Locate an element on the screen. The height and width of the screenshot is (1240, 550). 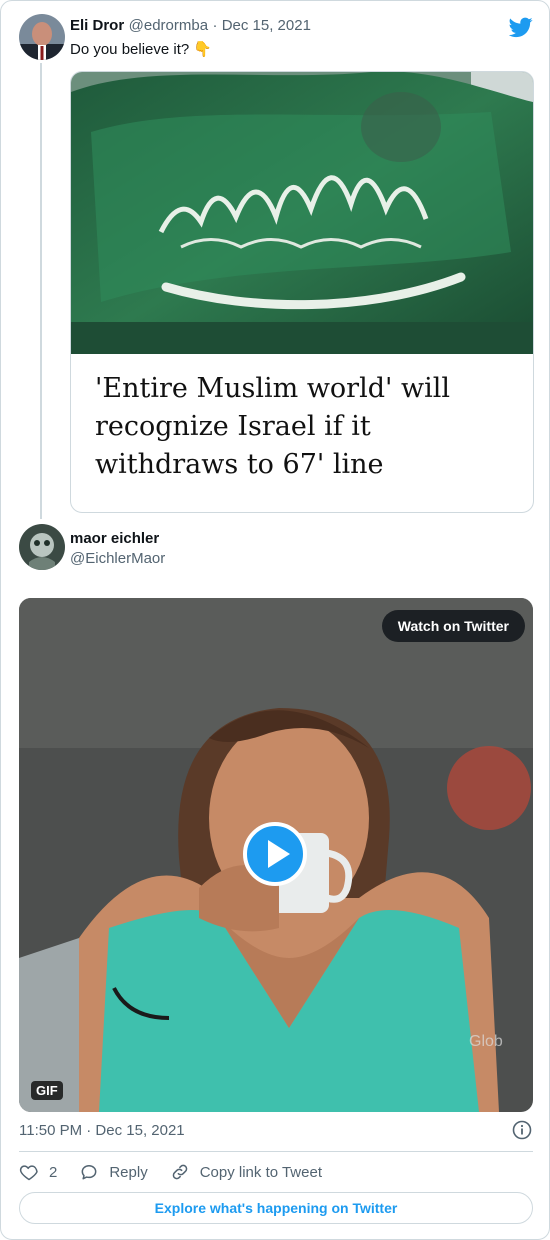
tweet-text: Do you believe it? 👇 is located at coordinates (141, 49).